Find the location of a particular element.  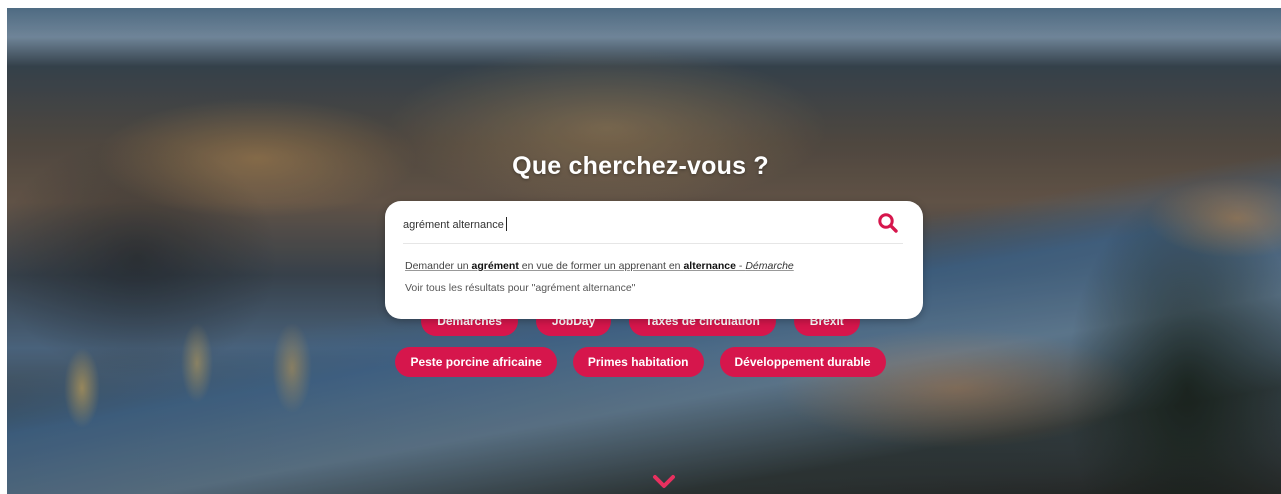

page-title: Que cherchez-vous ? is located at coordinates (640, 166).